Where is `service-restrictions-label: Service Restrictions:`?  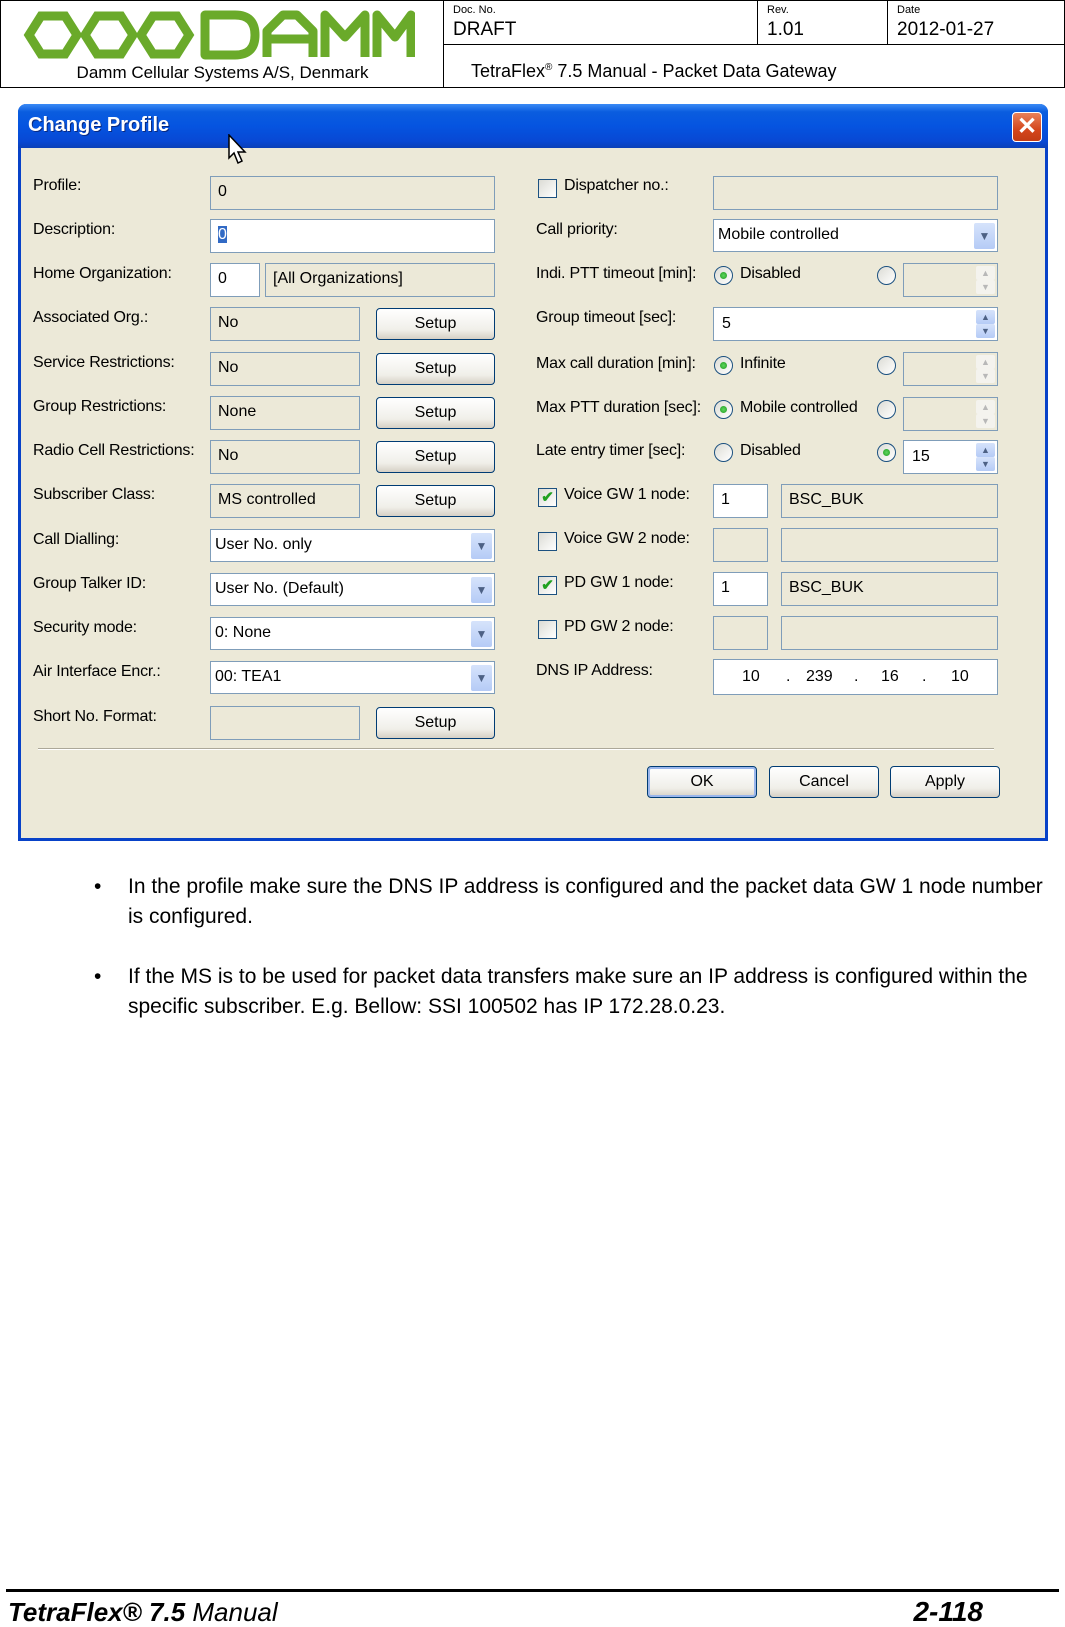 service-restrictions-label: Service Restrictions: is located at coordinates (104, 362).